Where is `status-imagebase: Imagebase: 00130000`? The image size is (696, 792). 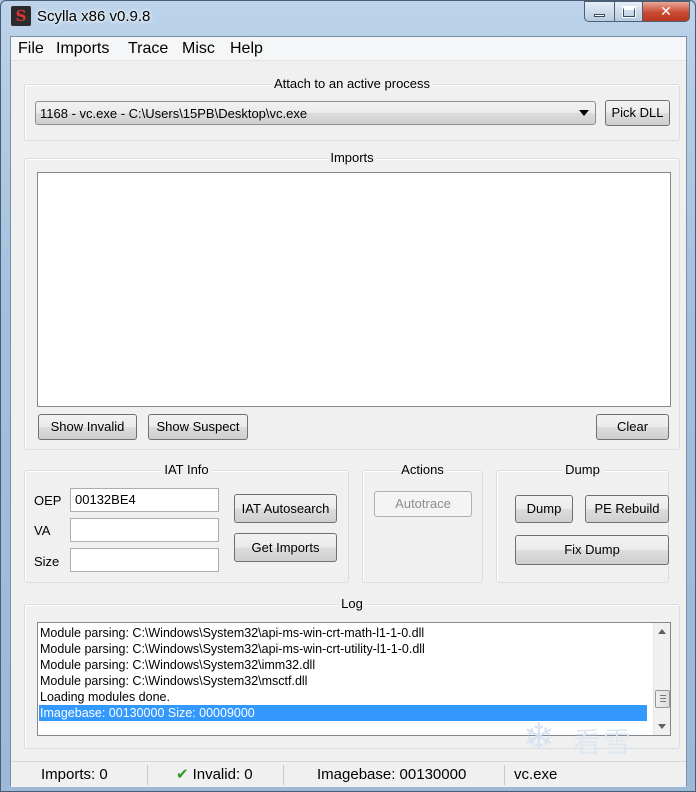 status-imagebase: Imagebase: 00130000 is located at coordinates (392, 774).